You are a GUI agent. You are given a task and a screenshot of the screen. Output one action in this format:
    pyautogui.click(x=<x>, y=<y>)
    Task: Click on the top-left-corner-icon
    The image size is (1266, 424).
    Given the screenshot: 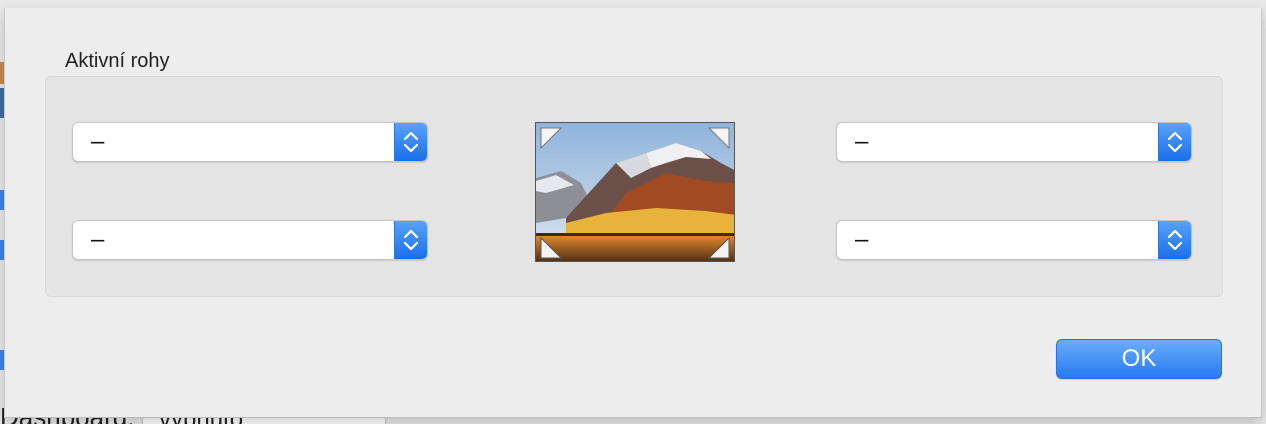 What is the action you would take?
    pyautogui.click(x=551, y=138)
    